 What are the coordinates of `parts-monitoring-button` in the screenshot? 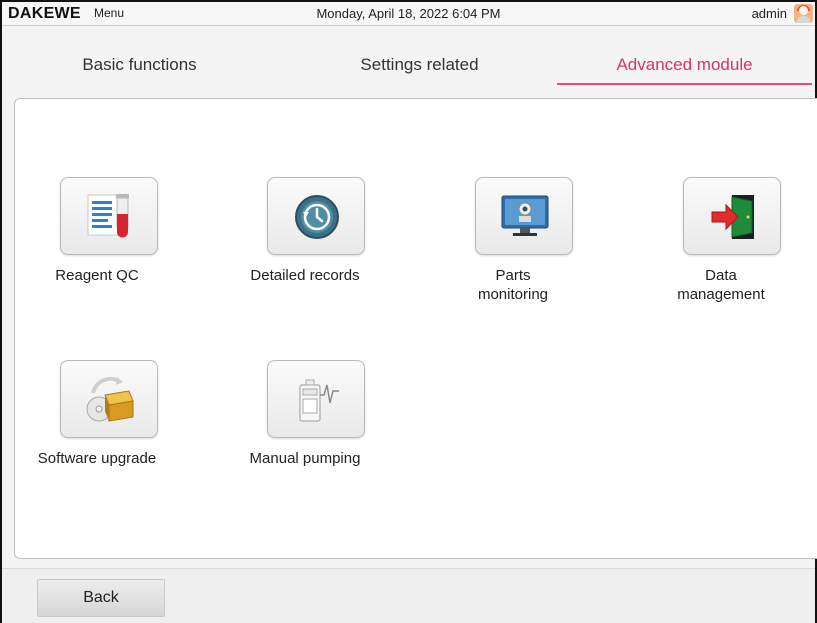 It's located at (524, 216).